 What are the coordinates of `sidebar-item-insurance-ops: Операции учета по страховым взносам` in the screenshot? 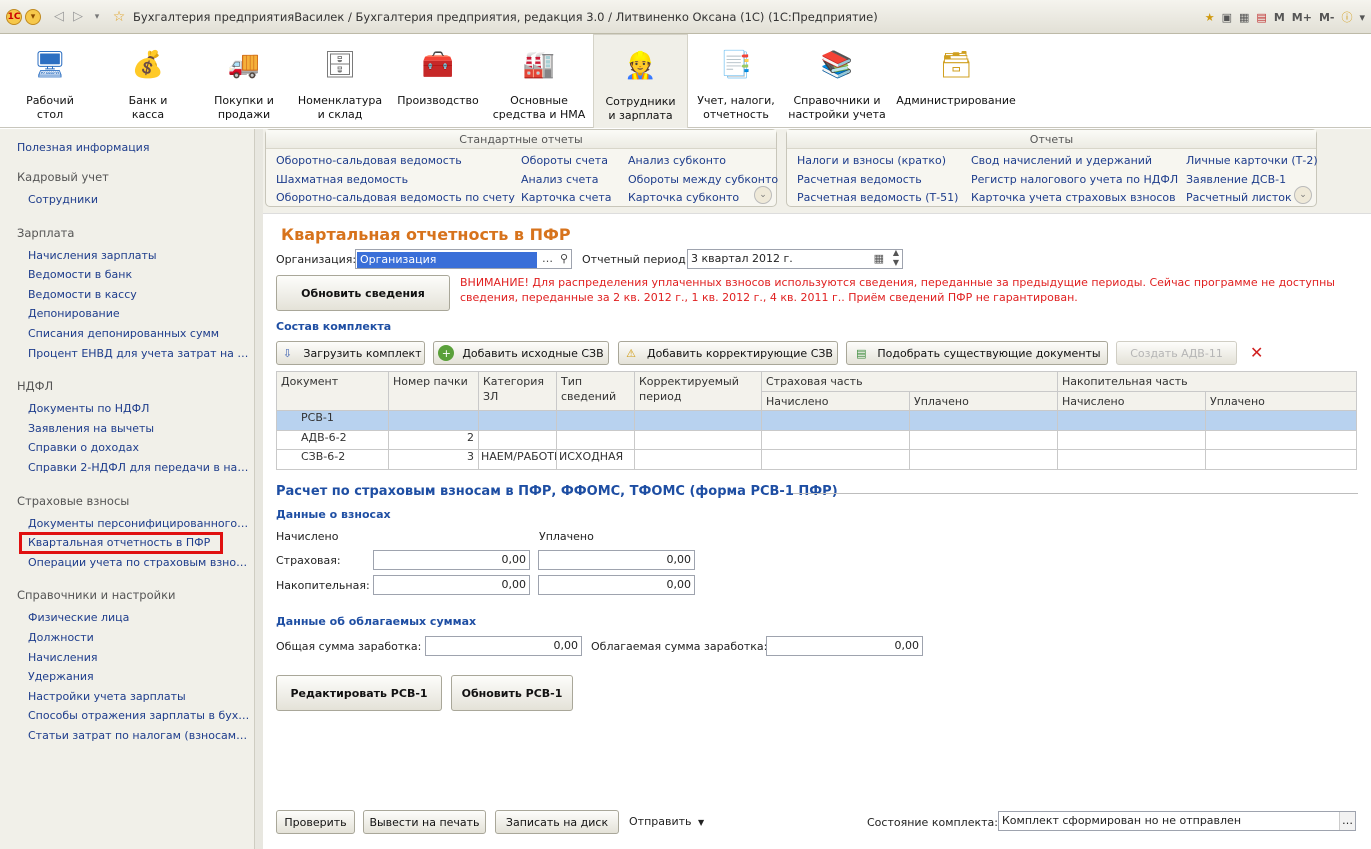 It's located at (125, 563).